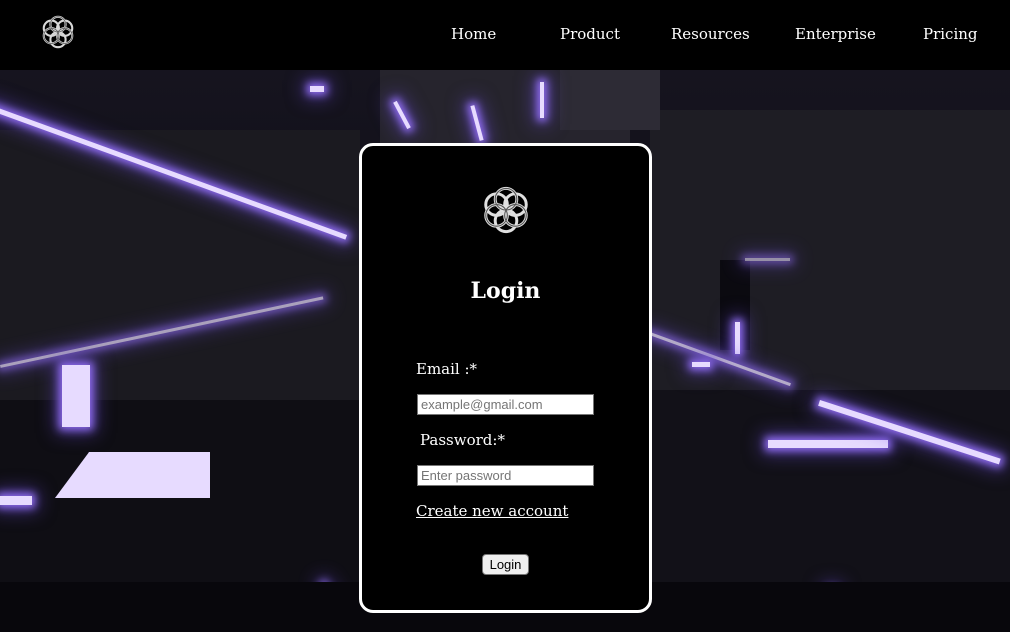  What do you see at coordinates (505, 291) in the screenshot?
I see `login-title: Login` at bounding box center [505, 291].